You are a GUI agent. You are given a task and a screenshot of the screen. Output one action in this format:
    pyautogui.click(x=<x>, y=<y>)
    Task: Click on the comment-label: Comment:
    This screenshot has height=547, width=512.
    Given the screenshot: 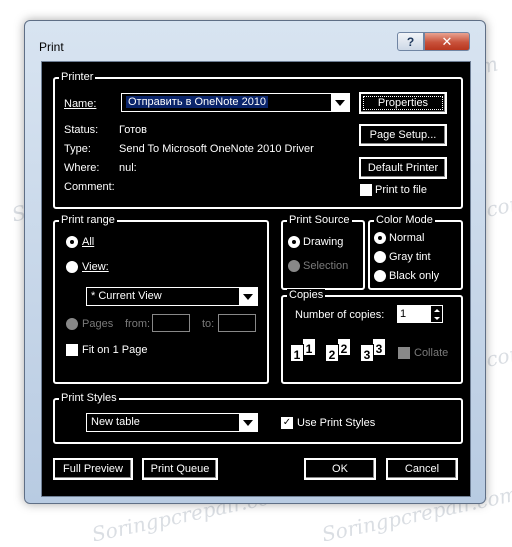 What is the action you would take?
    pyautogui.click(x=89, y=187)
    